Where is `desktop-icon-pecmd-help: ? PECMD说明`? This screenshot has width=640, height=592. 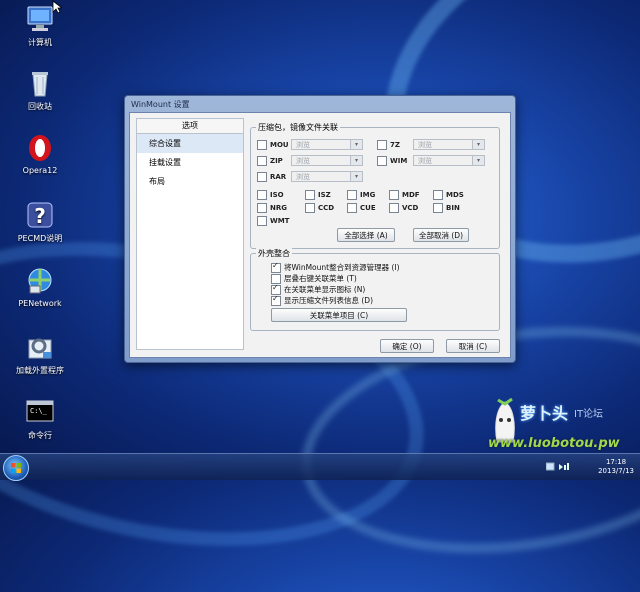
desktop-icon-pecmd-help: ? PECMD说明 is located at coordinates (40, 222).